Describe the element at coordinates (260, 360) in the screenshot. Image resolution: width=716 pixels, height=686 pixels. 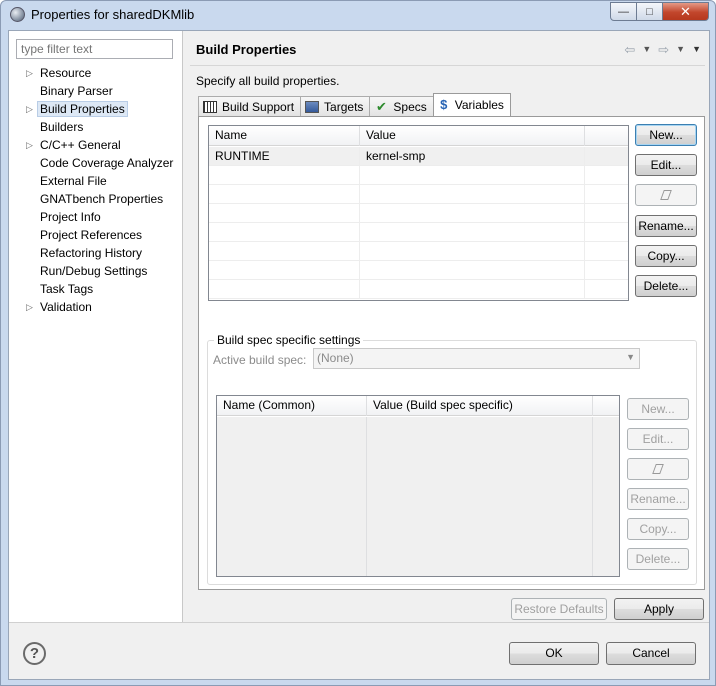
I see `active-build-spec-label: Active build spec:` at that location.